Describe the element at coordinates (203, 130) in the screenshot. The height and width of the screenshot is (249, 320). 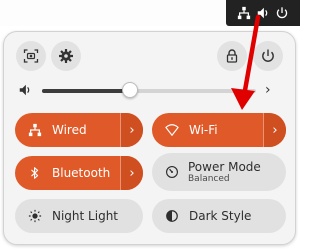
I see `wifi-label: Wi-Fi` at that location.